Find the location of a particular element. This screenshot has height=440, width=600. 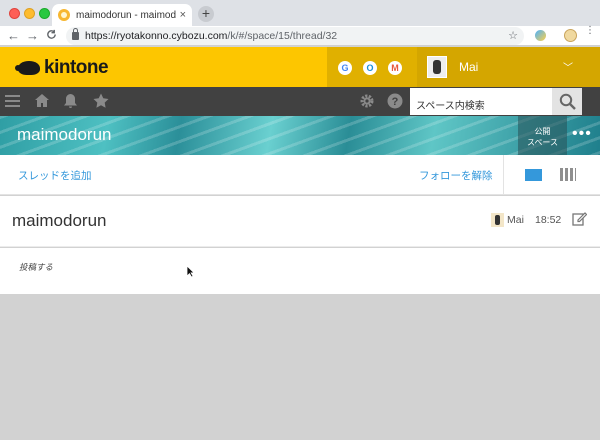

reload-icon is located at coordinates (51, 35).